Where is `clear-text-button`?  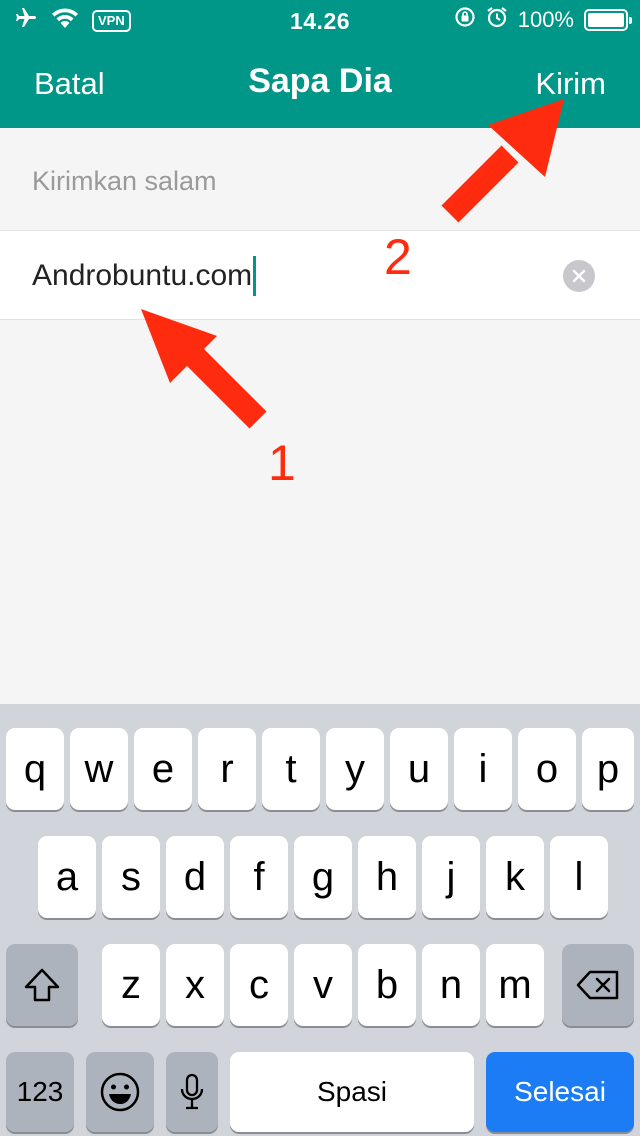 clear-text-button is located at coordinates (579, 276).